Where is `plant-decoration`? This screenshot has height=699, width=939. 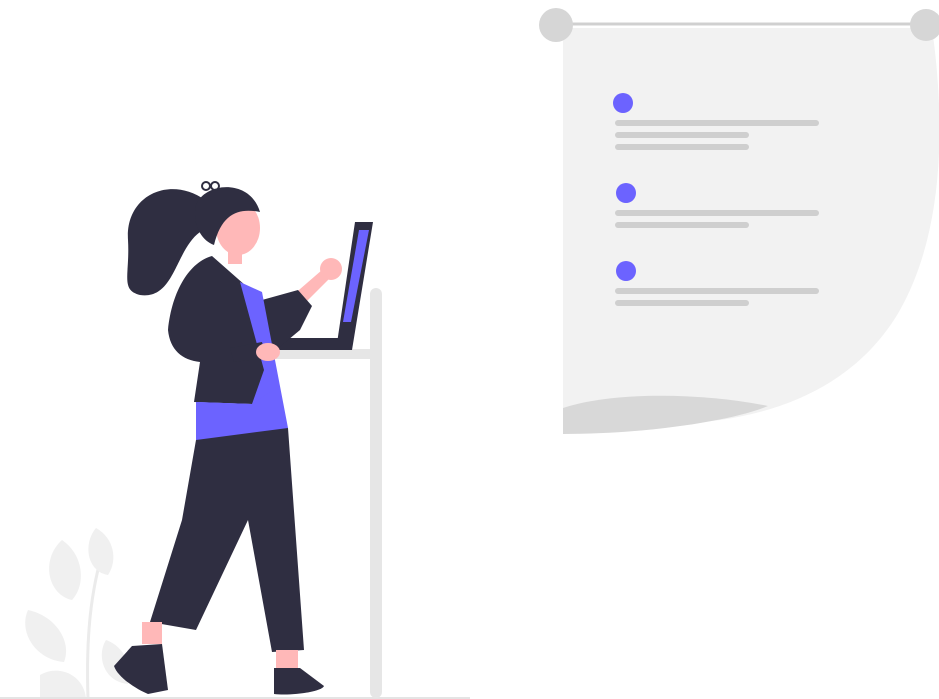 plant-decoration is located at coordinates (77, 613).